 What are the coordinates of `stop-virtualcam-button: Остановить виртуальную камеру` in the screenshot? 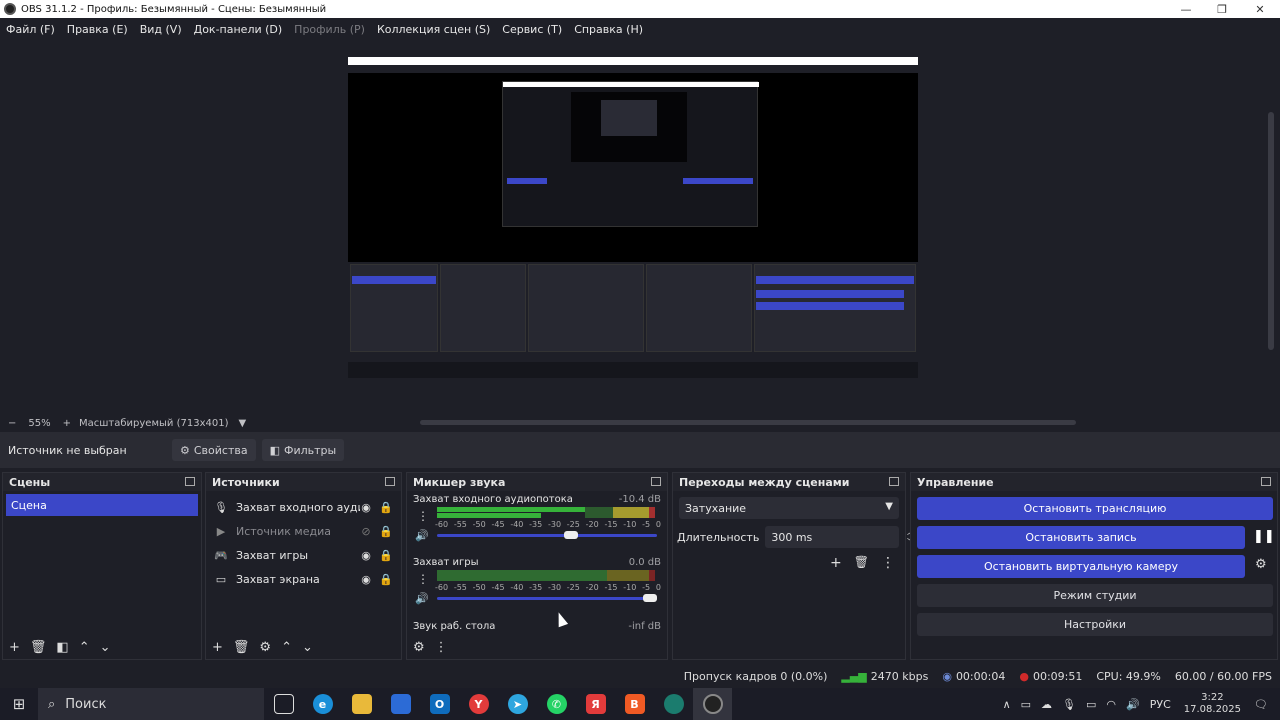 It's located at (1081, 566).